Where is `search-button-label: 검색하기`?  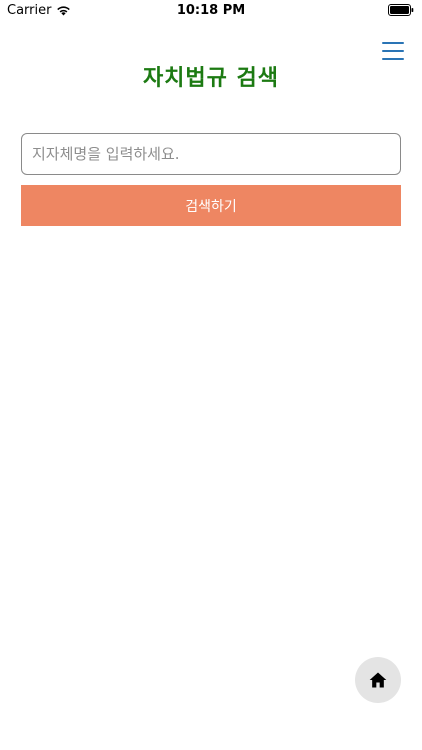
search-button-label: 검색하기 is located at coordinates (211, 206).